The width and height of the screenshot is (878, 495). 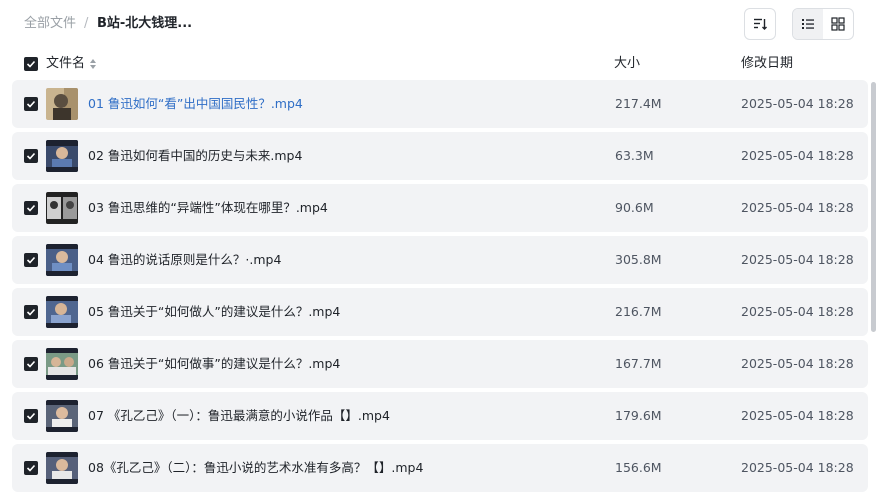 I want to click on select-all-checkbox, so click(x=31, y=64).